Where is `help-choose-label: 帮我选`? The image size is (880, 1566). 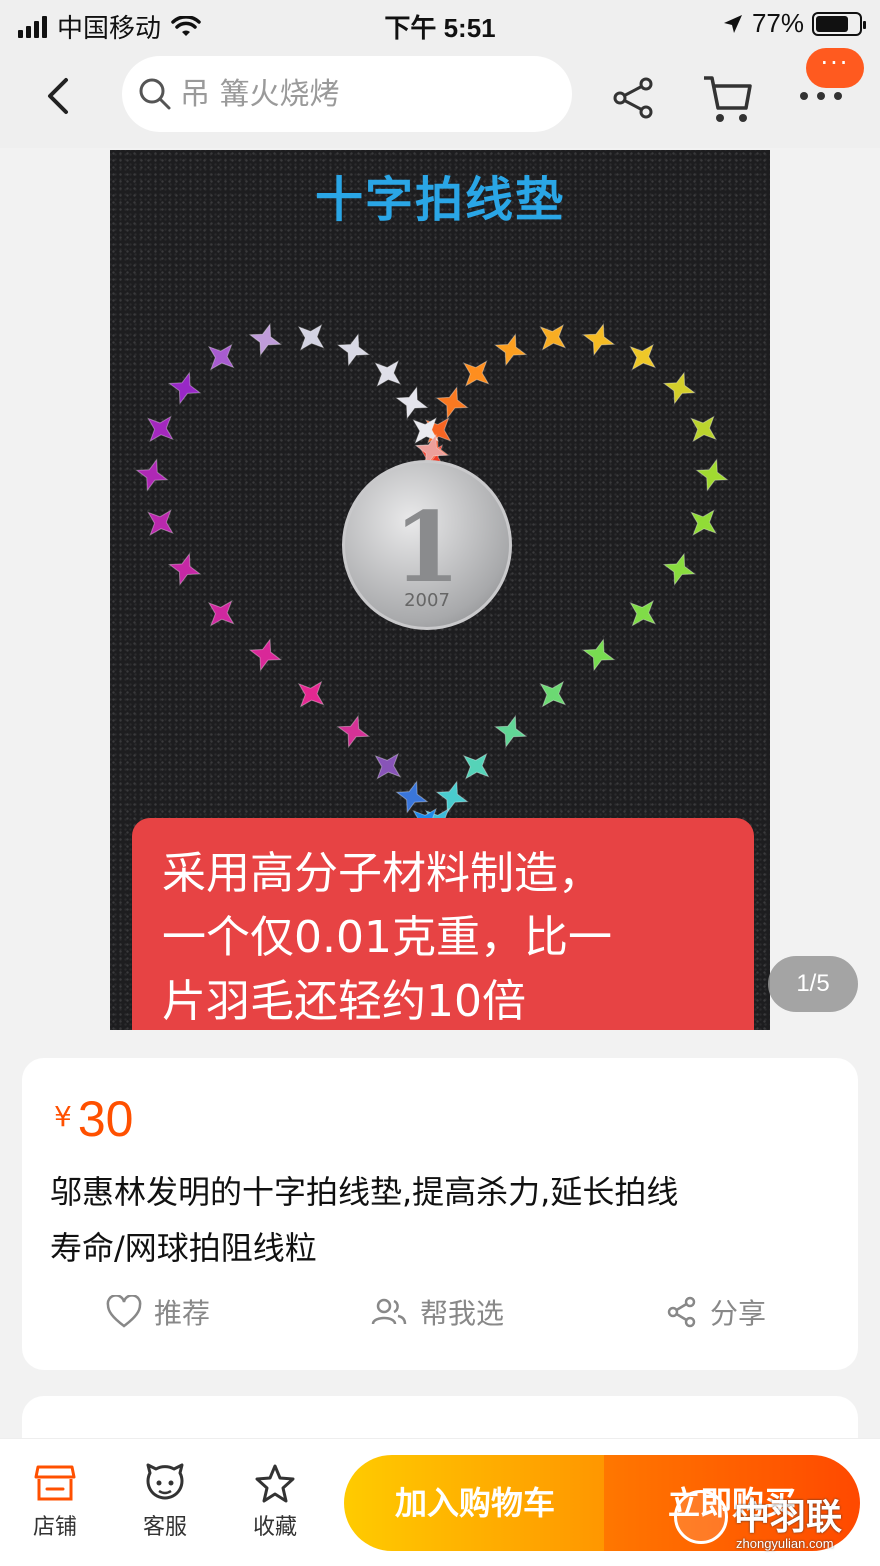 help-choose-label: 帮我选 is located at coordinates (462, 1313).